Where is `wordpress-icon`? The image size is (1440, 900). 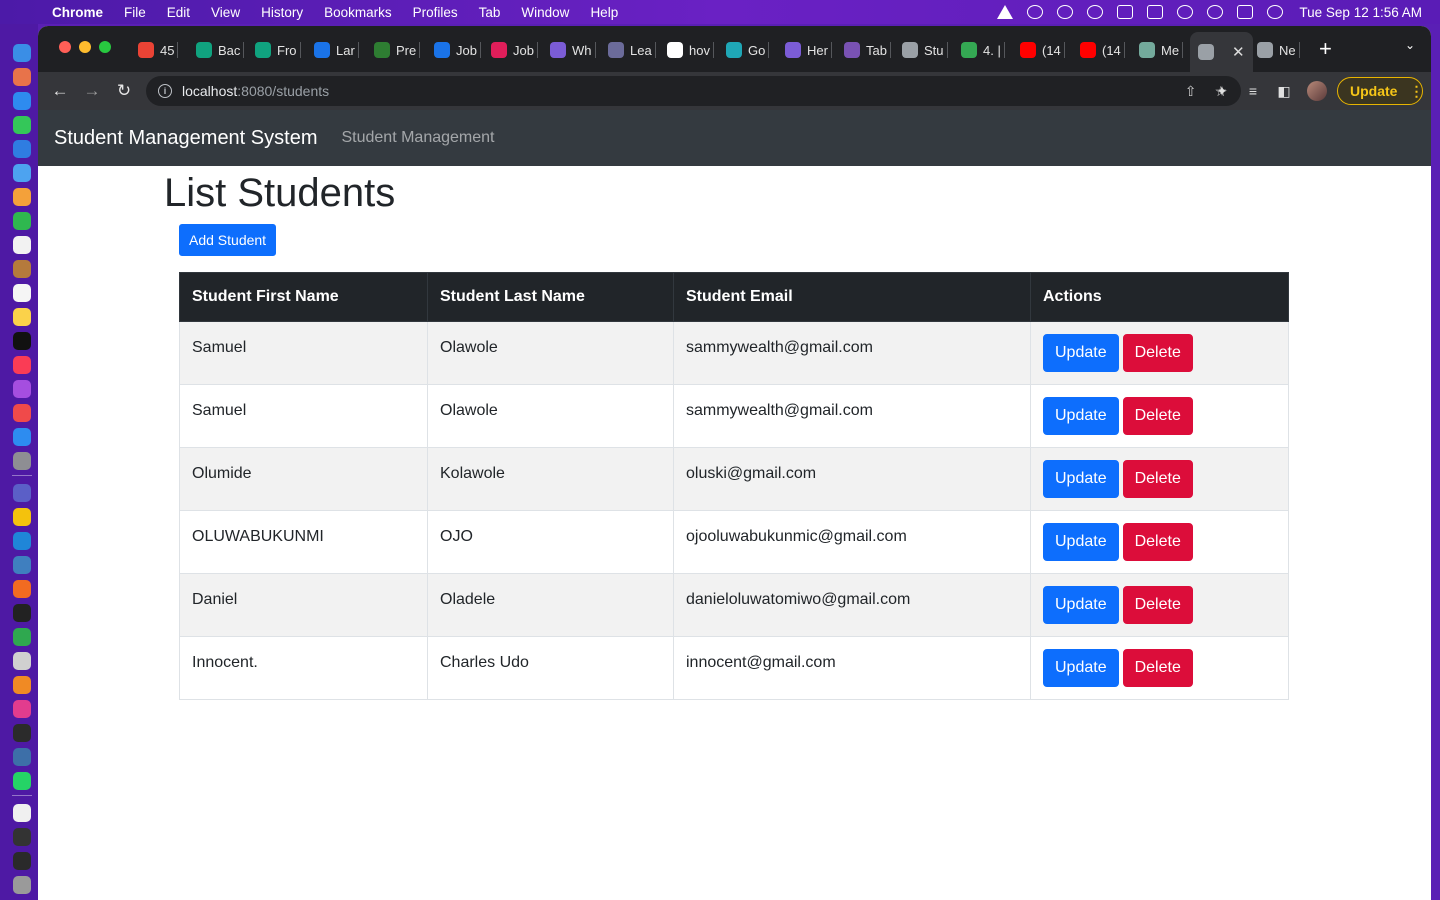
wordpress-icon is located at coordinates (1065, 12).